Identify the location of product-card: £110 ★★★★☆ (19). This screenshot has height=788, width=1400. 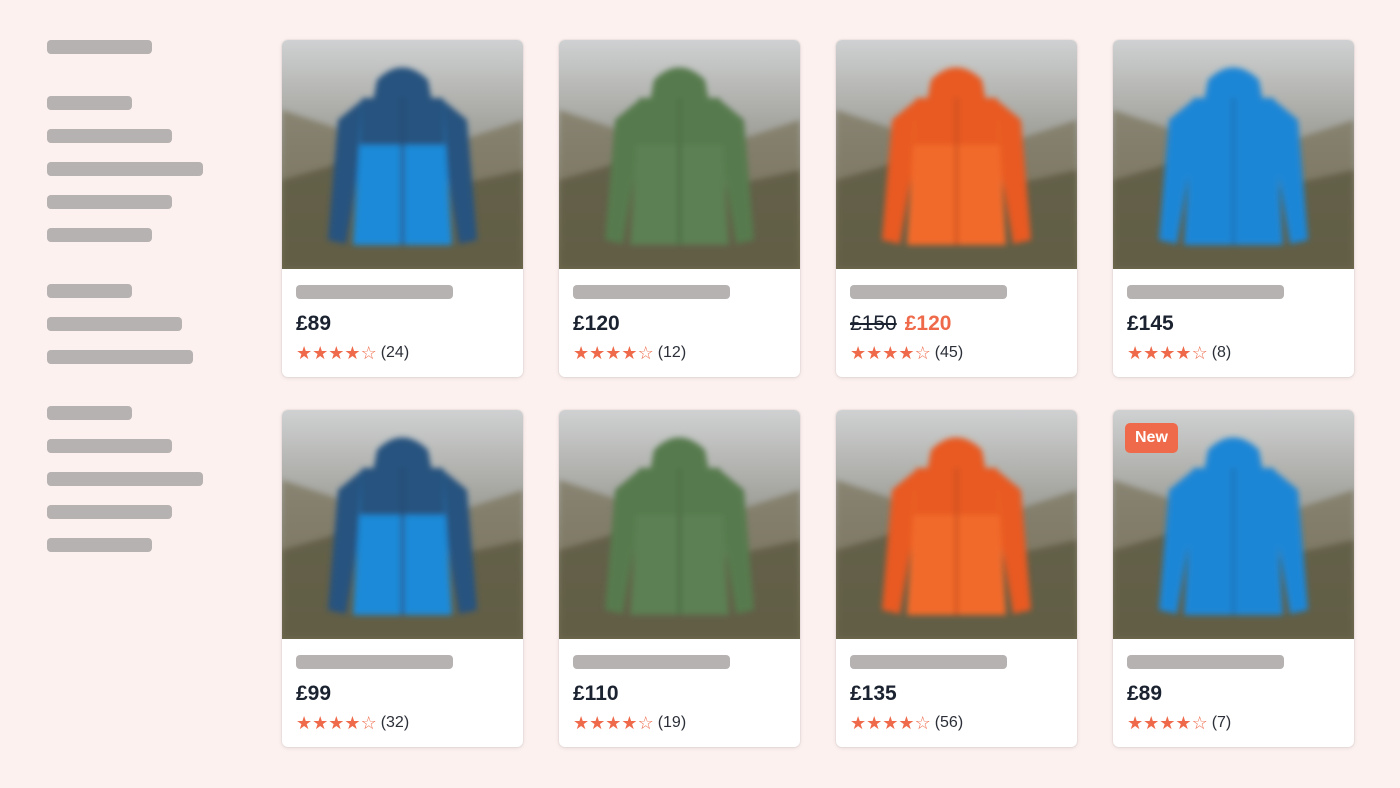
(679, 578).